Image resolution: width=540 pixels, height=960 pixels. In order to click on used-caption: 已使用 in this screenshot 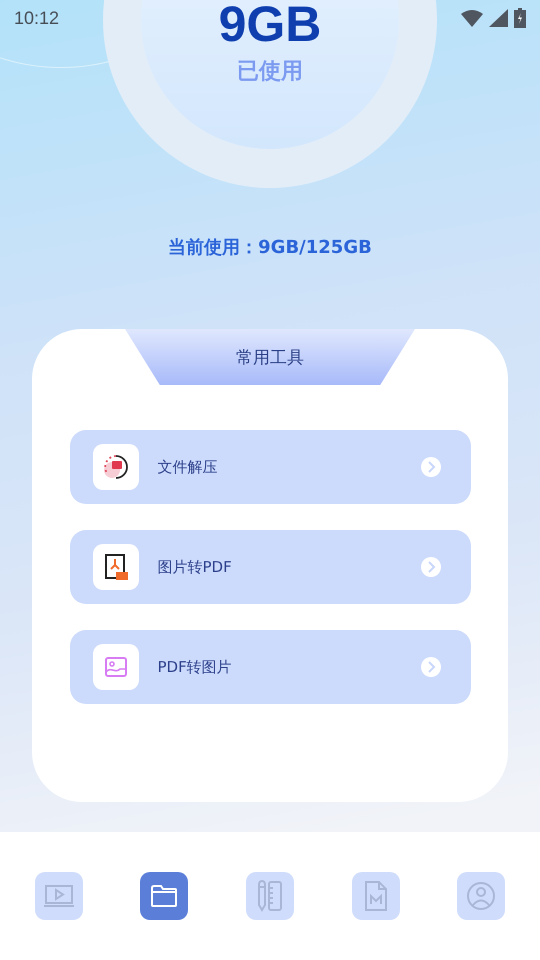, I will do `click(270, 72)`.